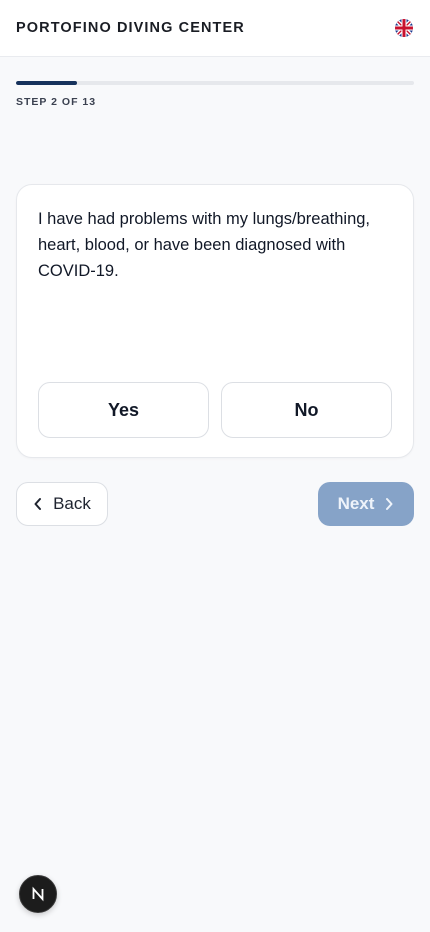 This screenshot has width=430, height=932. What do you see at coordinates (56, 102) in the screenshot?
I see `step-label: STEP 2 OF 13` at bounding box center [56, 102].